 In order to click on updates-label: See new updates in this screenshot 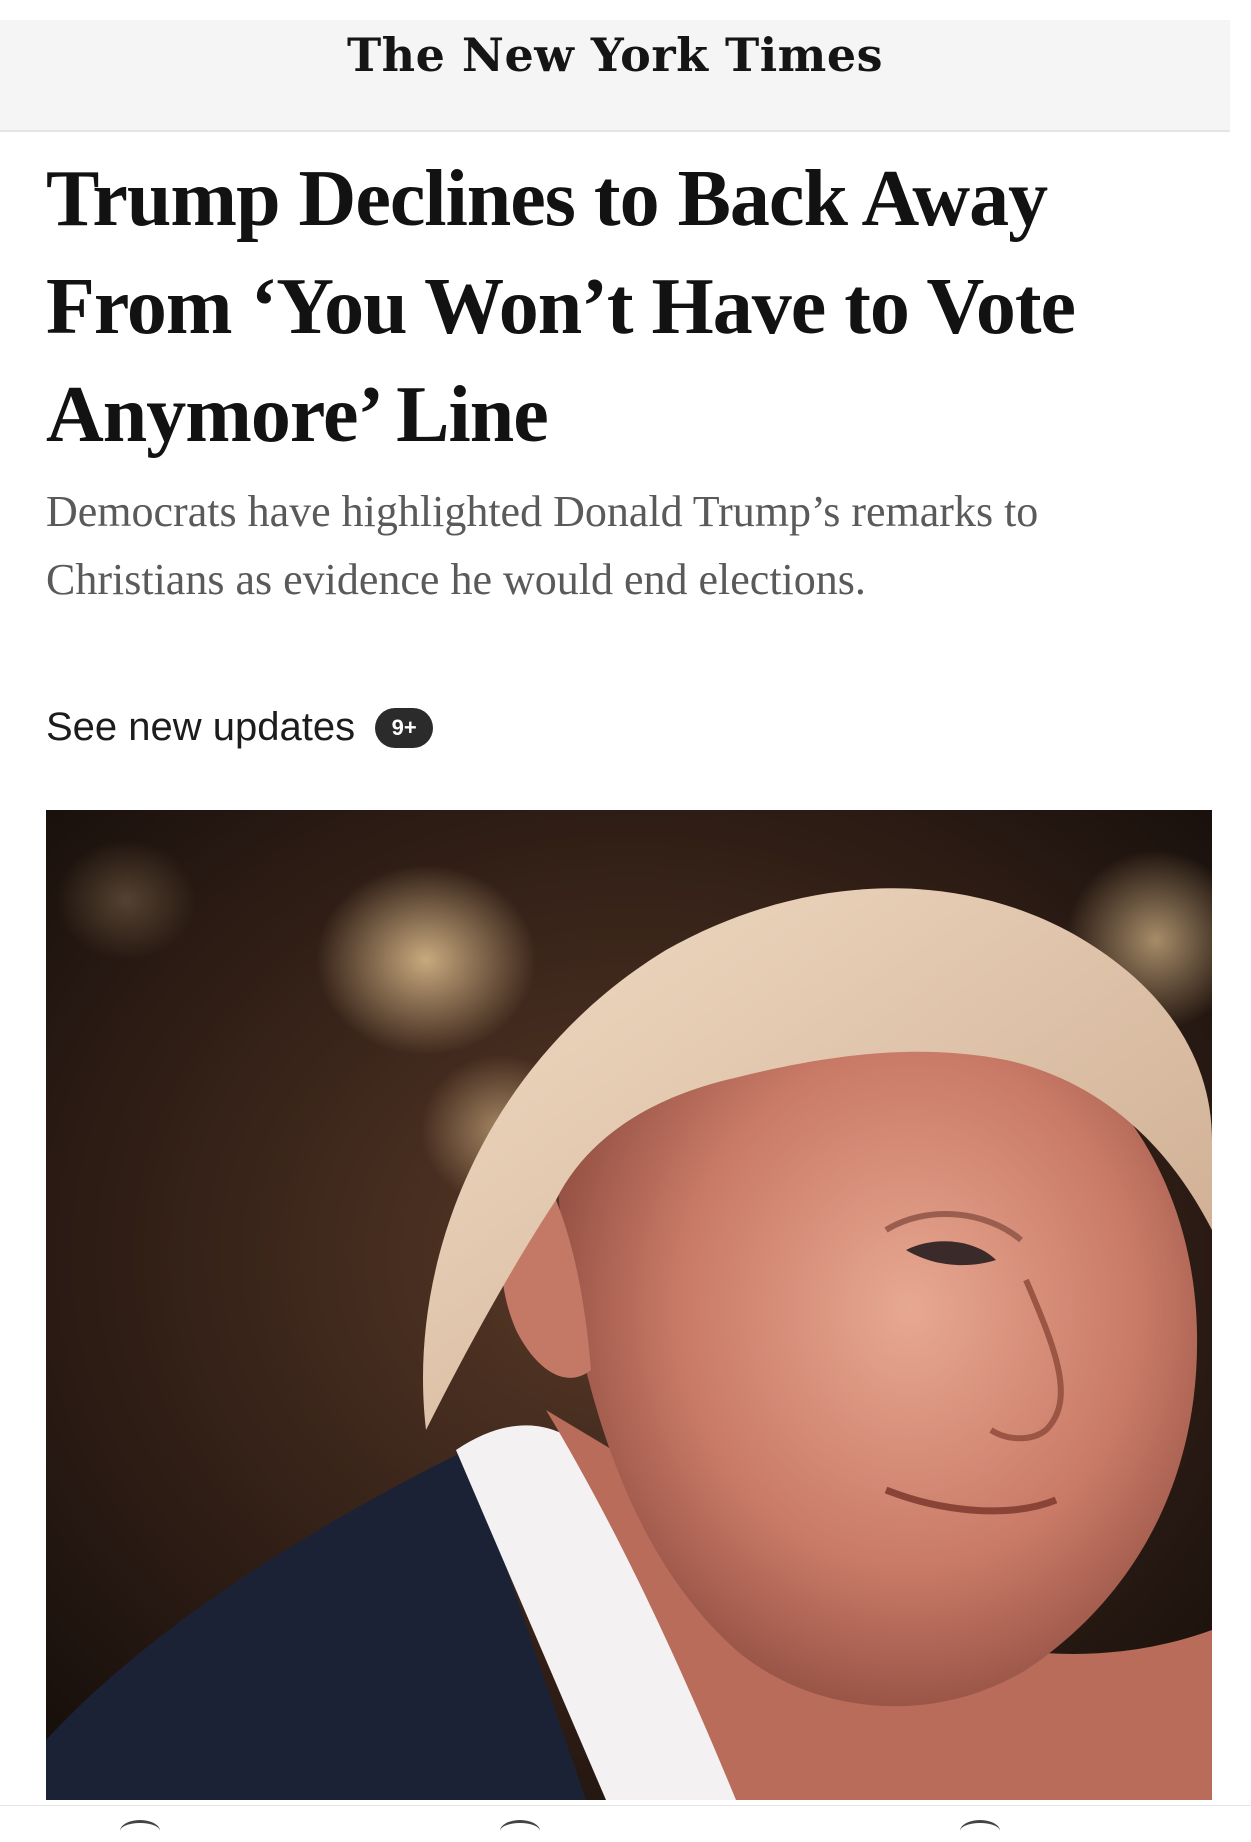, I will do `click(201, 727)`.